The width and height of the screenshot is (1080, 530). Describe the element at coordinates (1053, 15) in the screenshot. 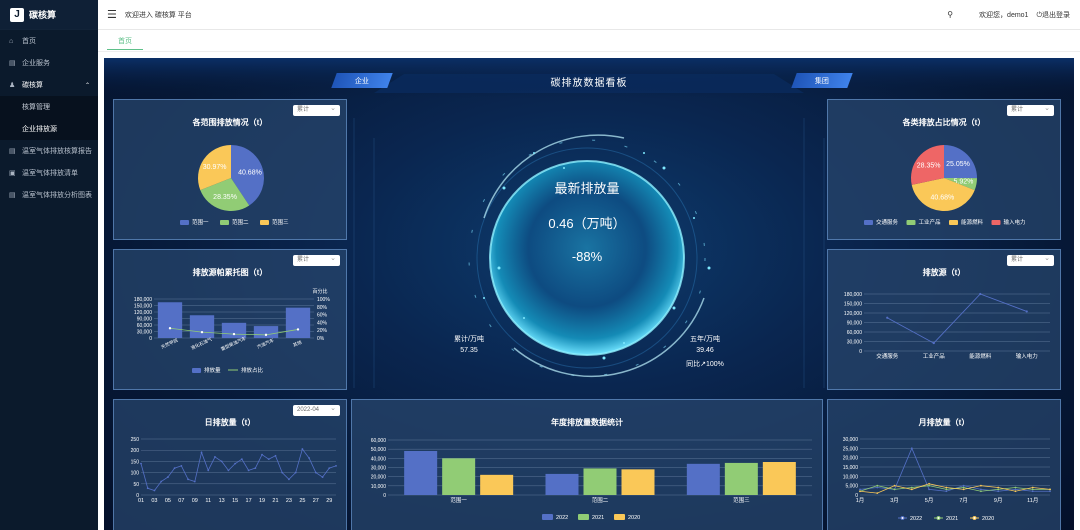

I see `logout-button: ⏻退出登录` at that location.